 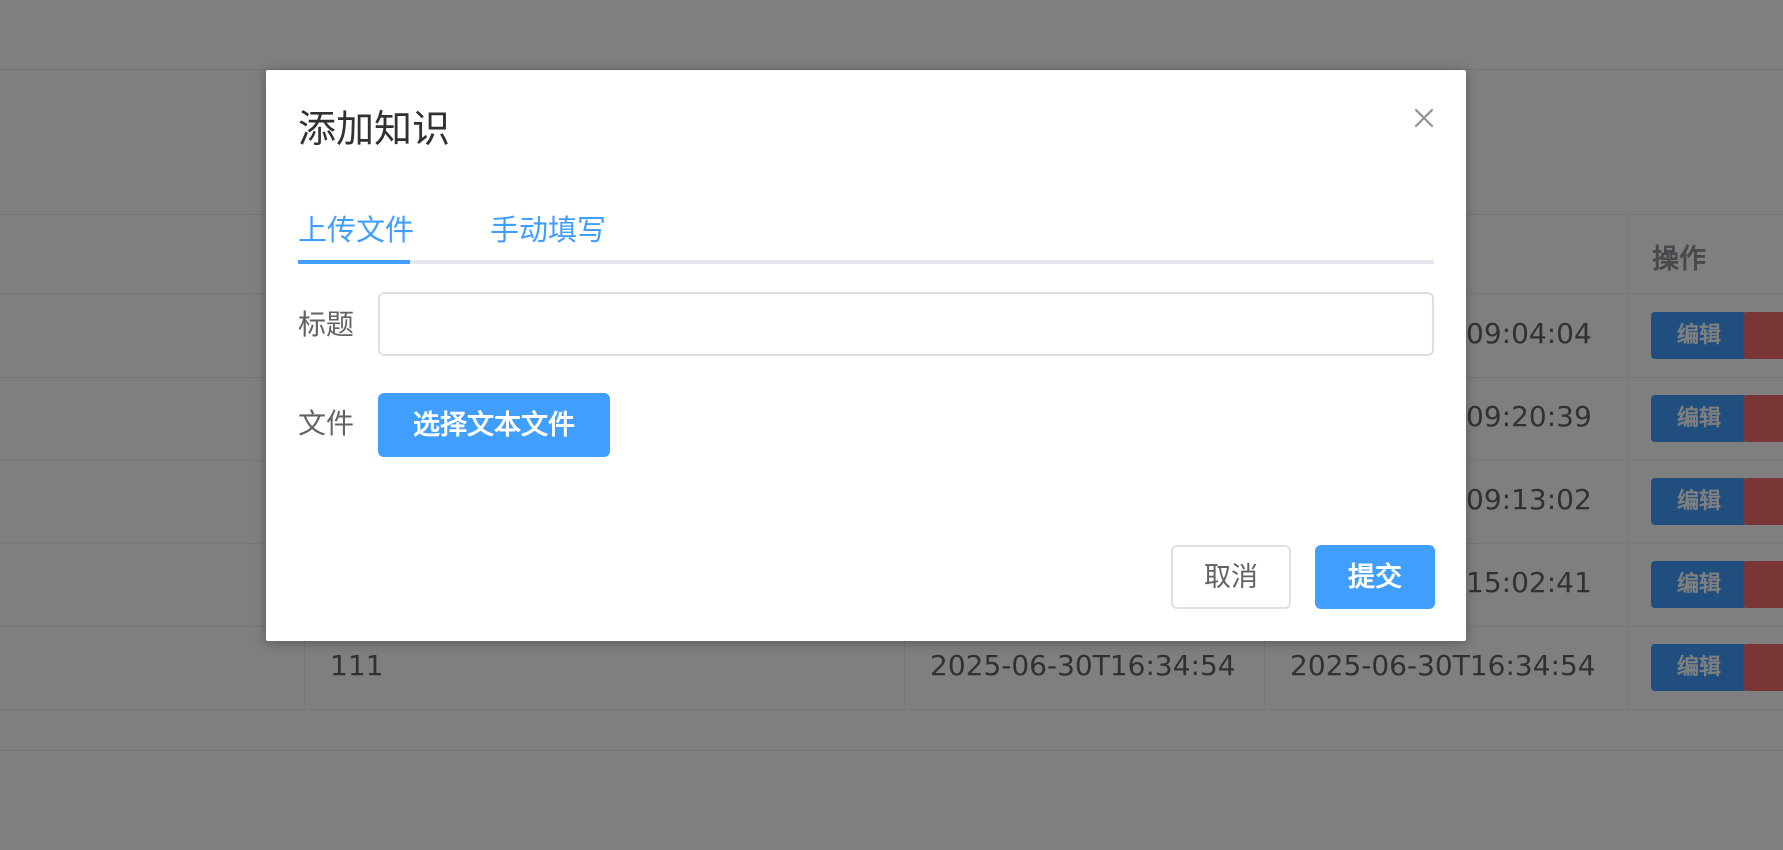 I want to click on dialog-title: 添加知识, so click(x=374, y=129).